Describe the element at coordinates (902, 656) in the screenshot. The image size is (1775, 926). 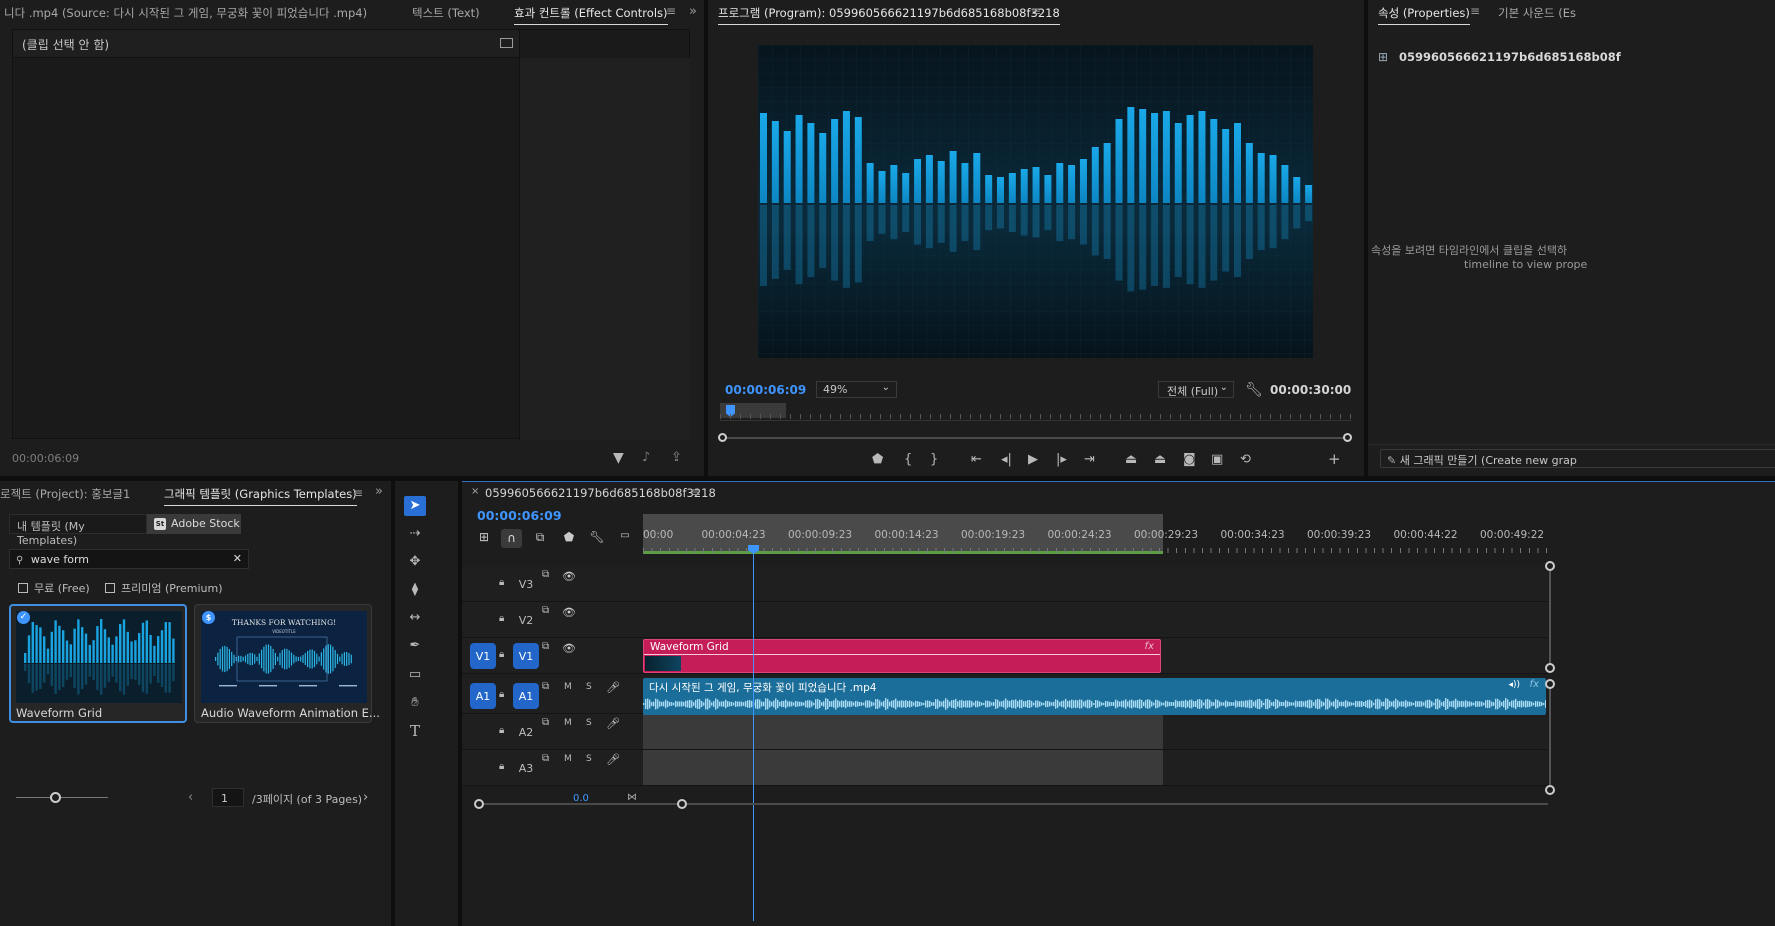
I see `video-clip: Waveform Grid fx` at that location.